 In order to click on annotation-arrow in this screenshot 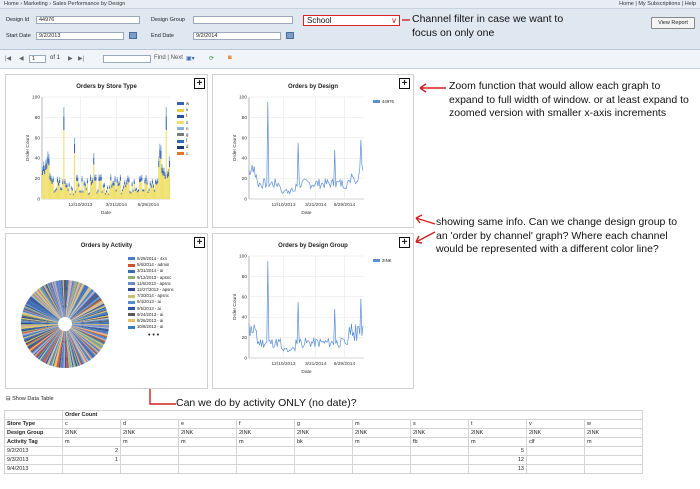, I will do `click(406, 20)`.